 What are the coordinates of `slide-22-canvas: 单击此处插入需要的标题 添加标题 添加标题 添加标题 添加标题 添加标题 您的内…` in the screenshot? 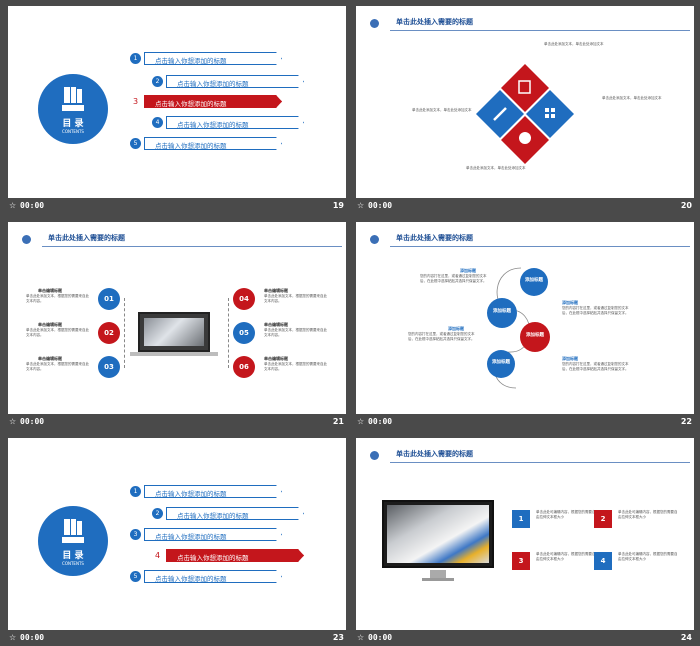 It's located at (525, 318).